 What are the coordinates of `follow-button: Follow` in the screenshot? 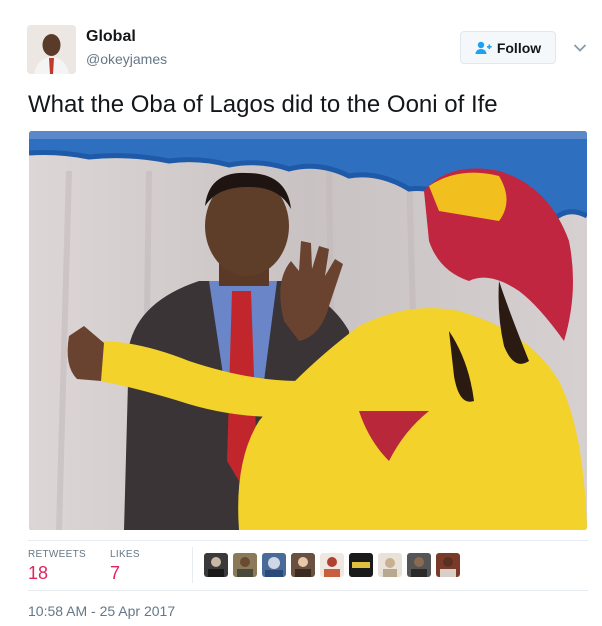 It's located at (508, 47).